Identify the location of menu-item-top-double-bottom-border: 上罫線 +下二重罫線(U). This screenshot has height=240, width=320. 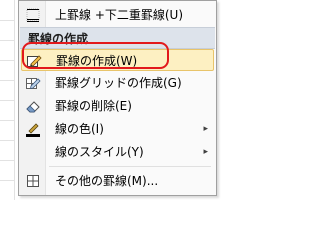
(117, 15).